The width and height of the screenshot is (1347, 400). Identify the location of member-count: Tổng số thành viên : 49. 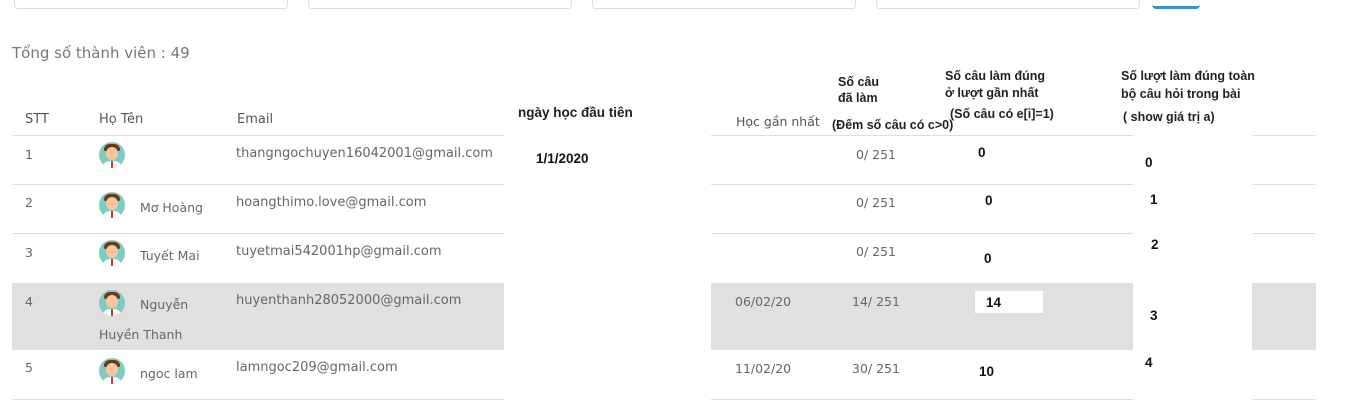
(101, 53).